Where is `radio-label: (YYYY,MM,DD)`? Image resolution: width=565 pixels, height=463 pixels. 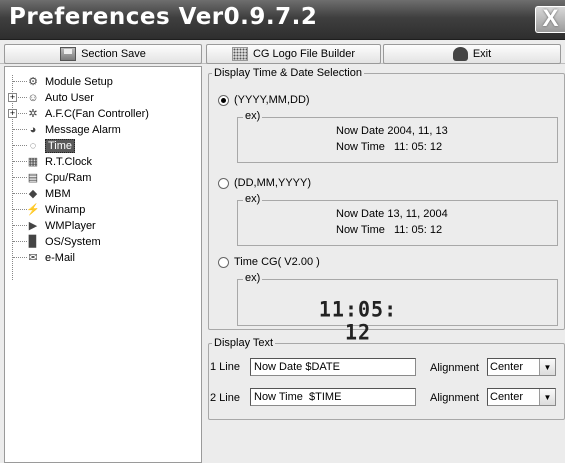 radio-label: (YYYY,MM,DD) is located at coordinates (272, 100).